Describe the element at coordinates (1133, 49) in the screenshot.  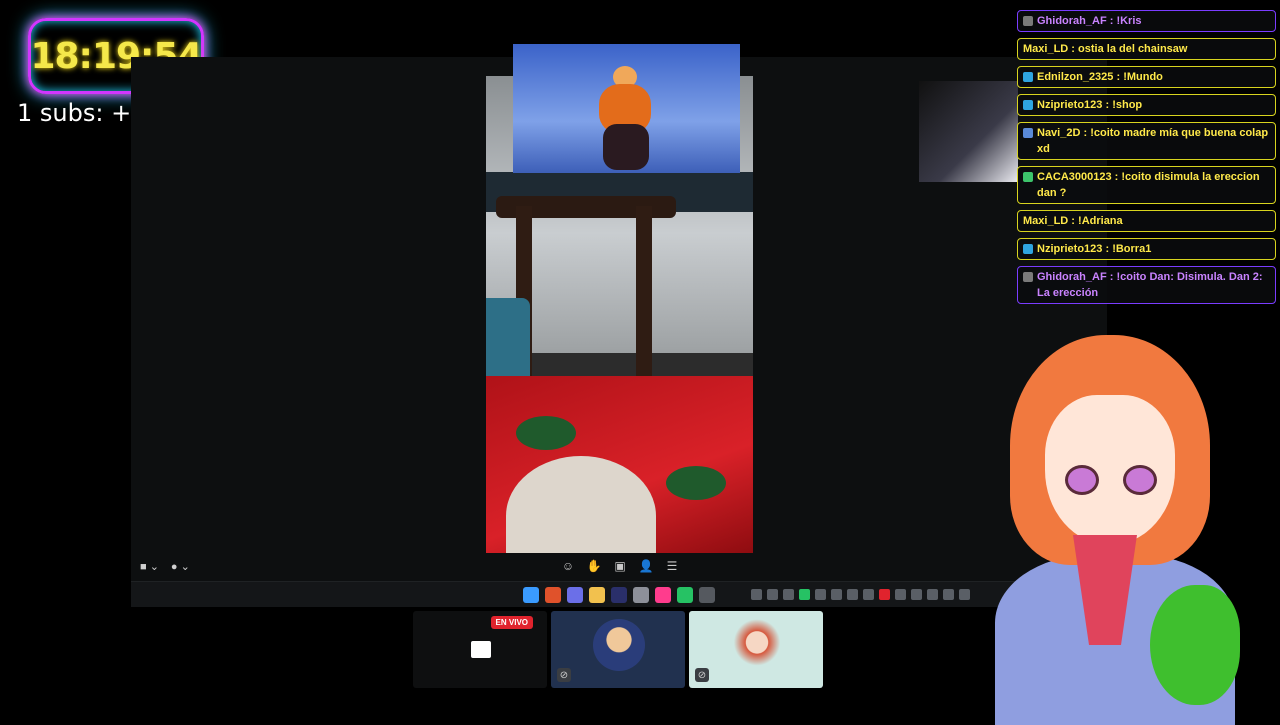
I see `chat-text: ostia la del chainsaw` at that location.